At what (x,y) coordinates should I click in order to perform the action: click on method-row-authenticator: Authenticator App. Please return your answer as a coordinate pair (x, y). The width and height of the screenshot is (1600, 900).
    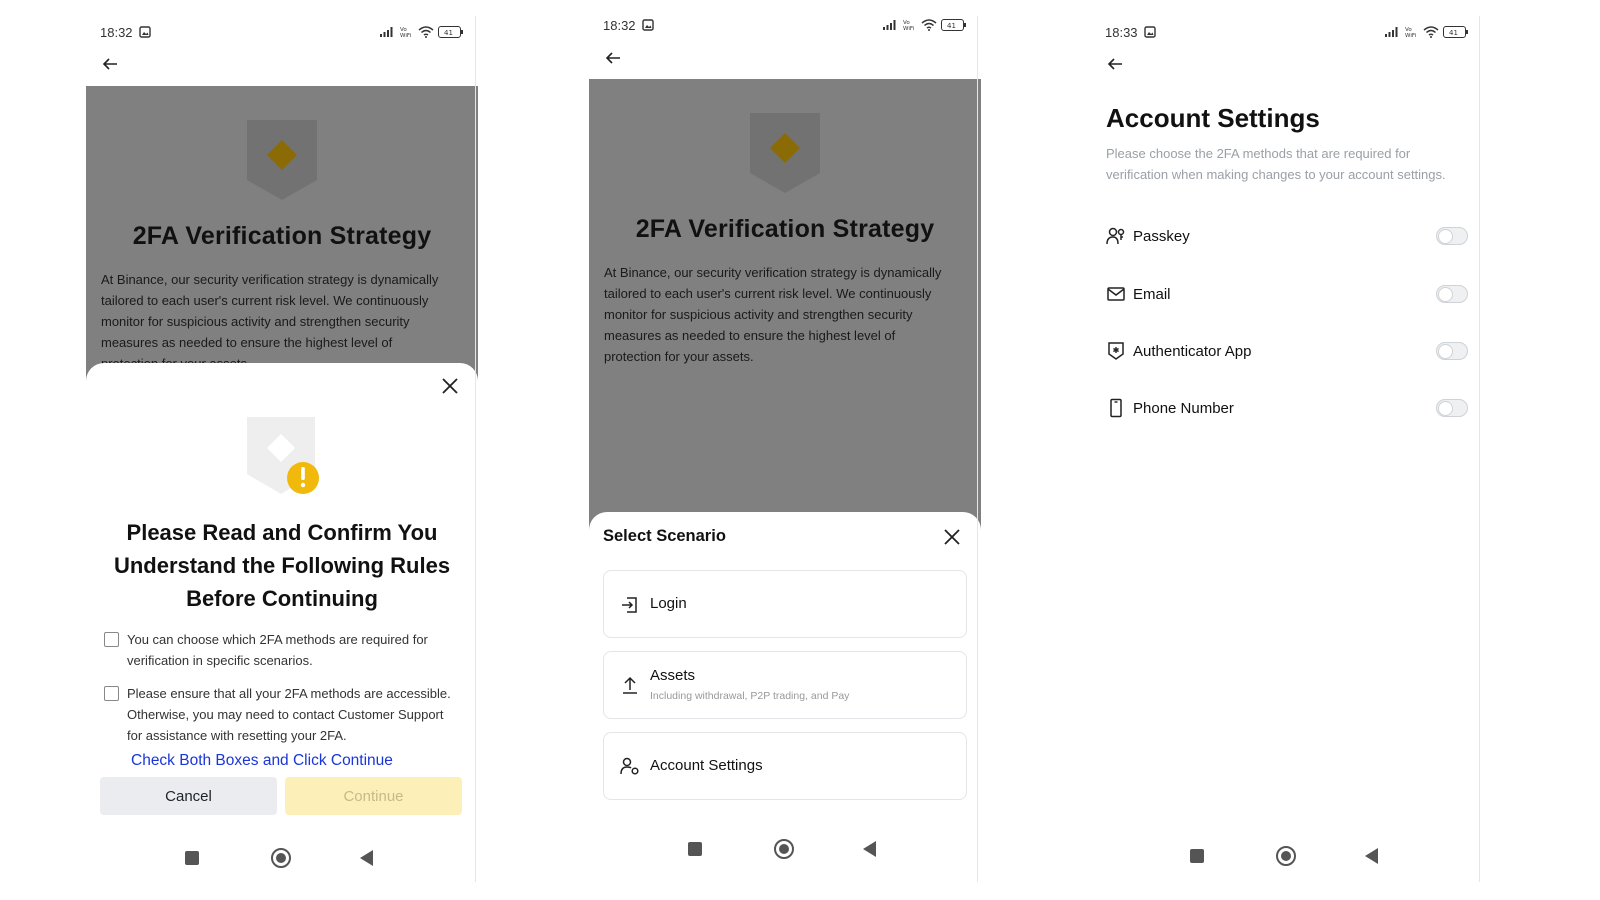
    Looking at the image, I should click on (1287, 351).